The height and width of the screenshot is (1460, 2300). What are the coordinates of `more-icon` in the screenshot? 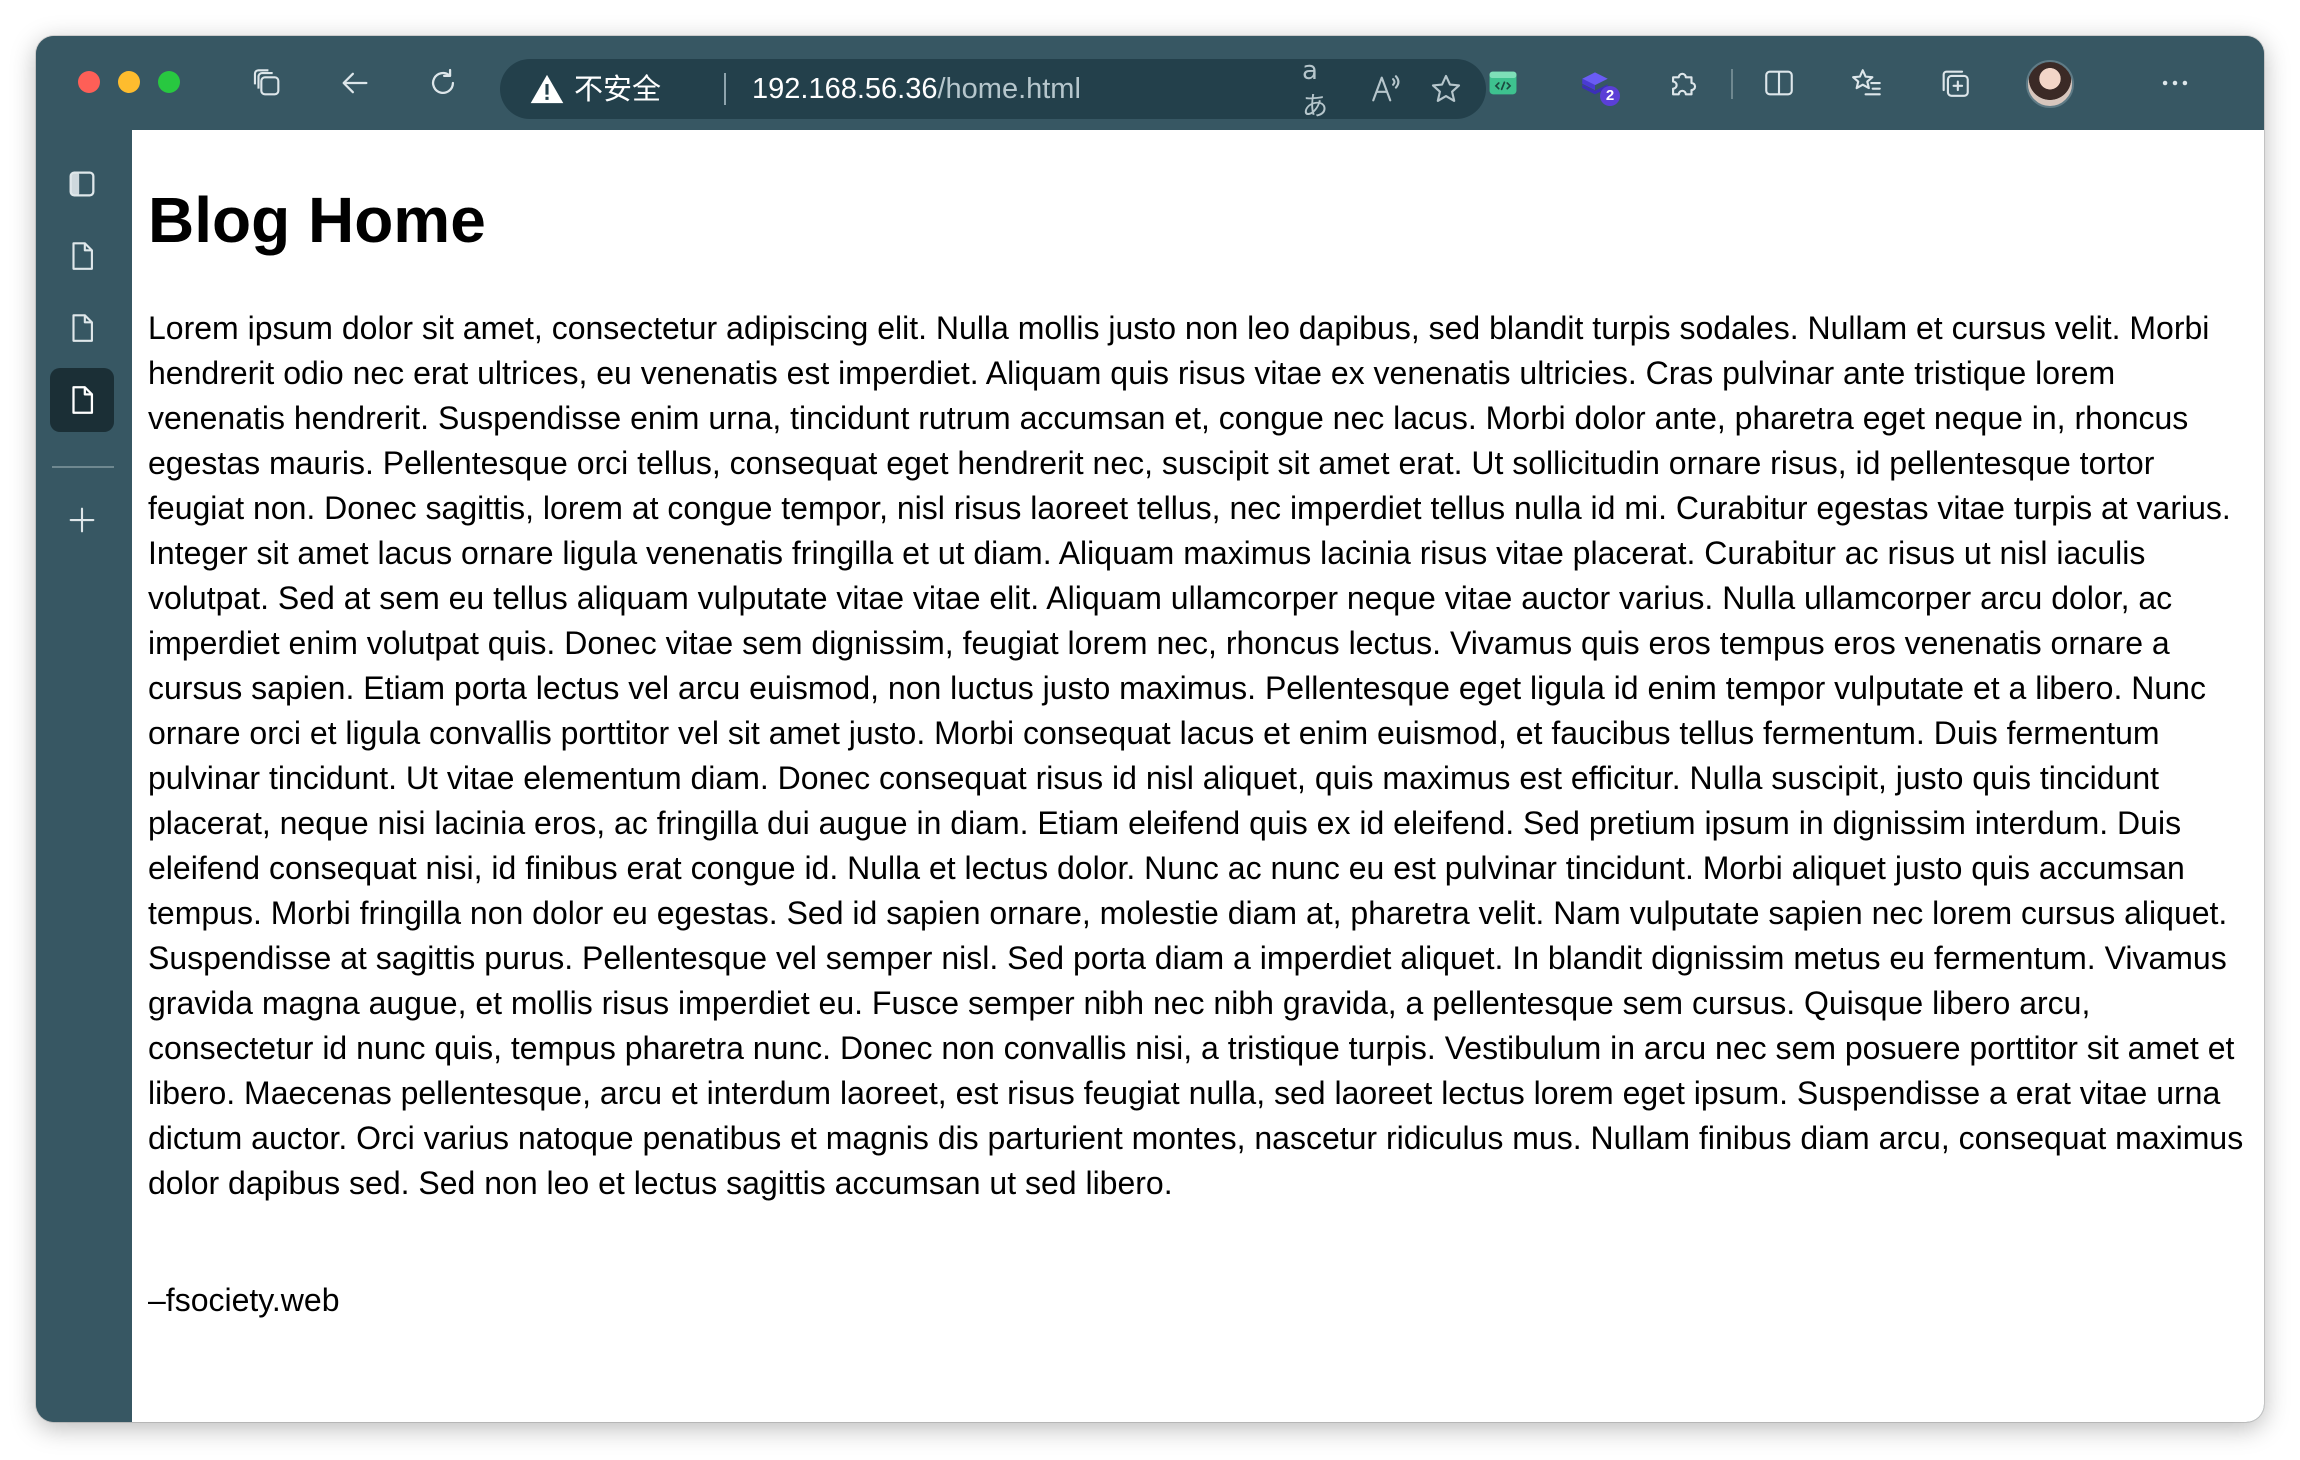 It's located at (2175, 83).